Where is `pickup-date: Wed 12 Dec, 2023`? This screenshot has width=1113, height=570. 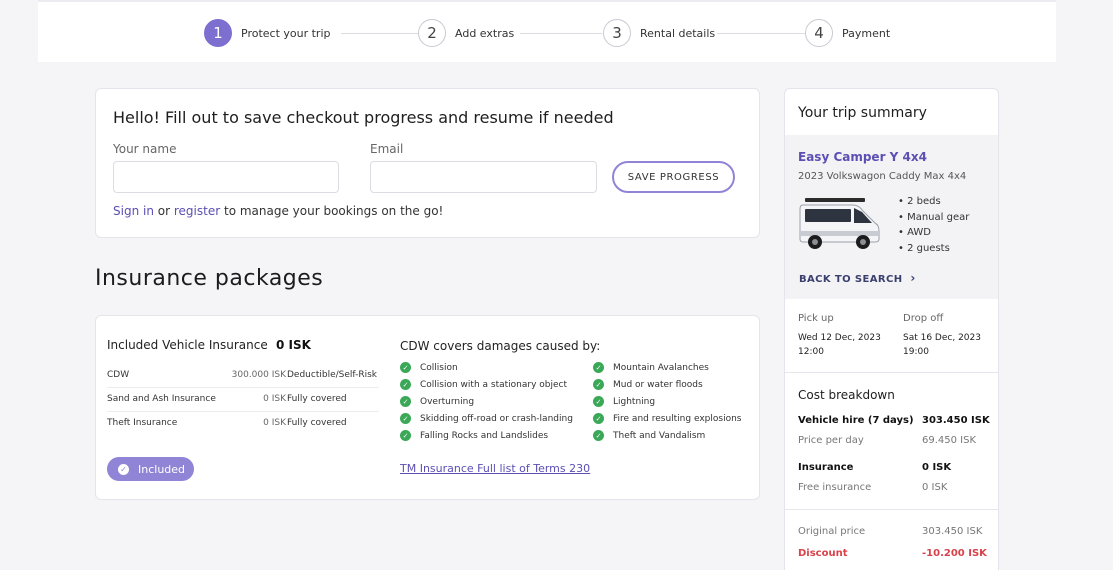 pickup-date: Wed 12 Dec, 2023 is located at coordinates (839, 338).